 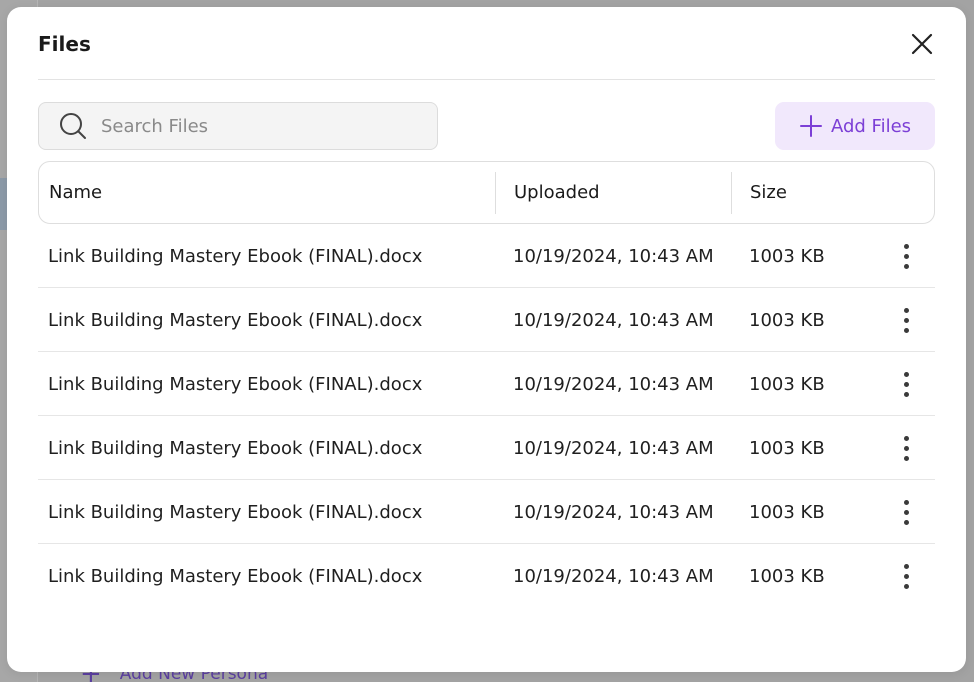 What do you see at coordinates (486, 126) in the screenshot?
I see `toolbar: Add Files` at bounding box center [486, 126].